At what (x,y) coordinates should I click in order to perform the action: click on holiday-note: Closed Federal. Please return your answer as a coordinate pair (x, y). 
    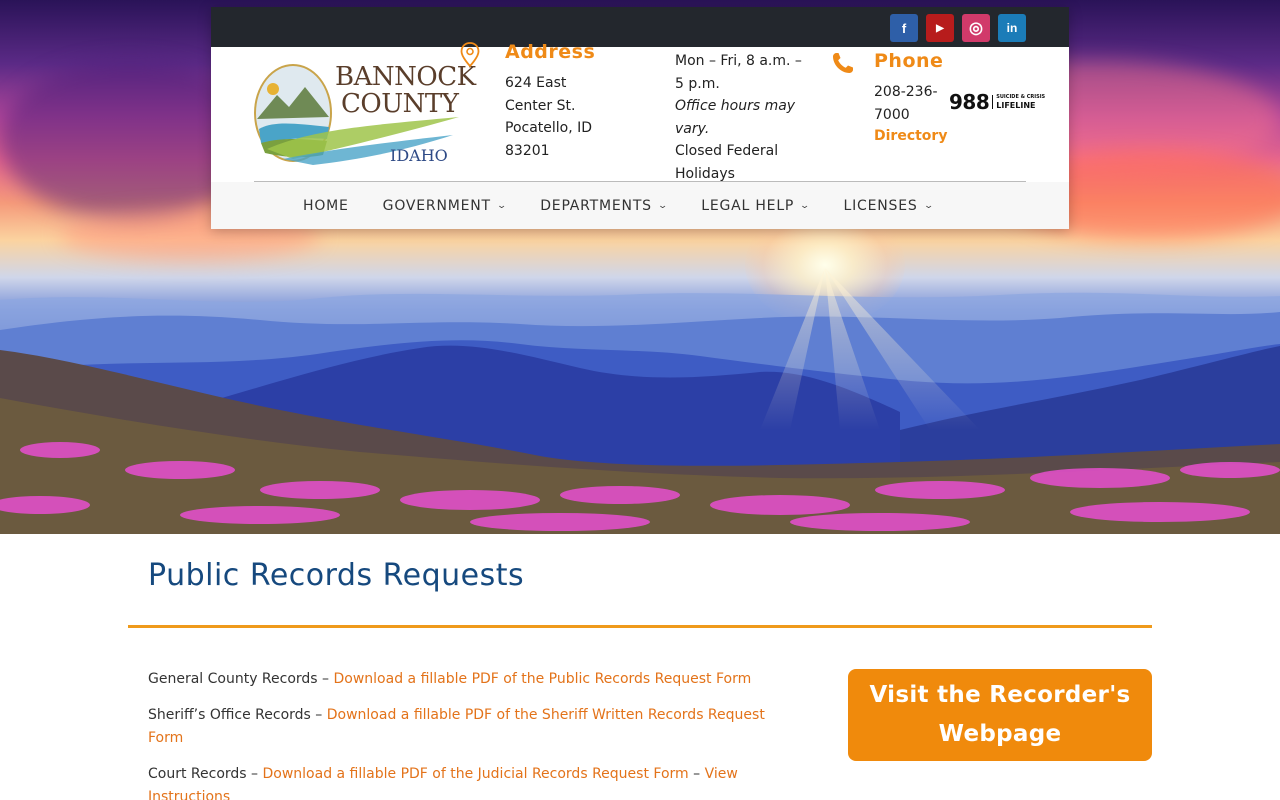
    Looking at the image, I should click on (727, 151).